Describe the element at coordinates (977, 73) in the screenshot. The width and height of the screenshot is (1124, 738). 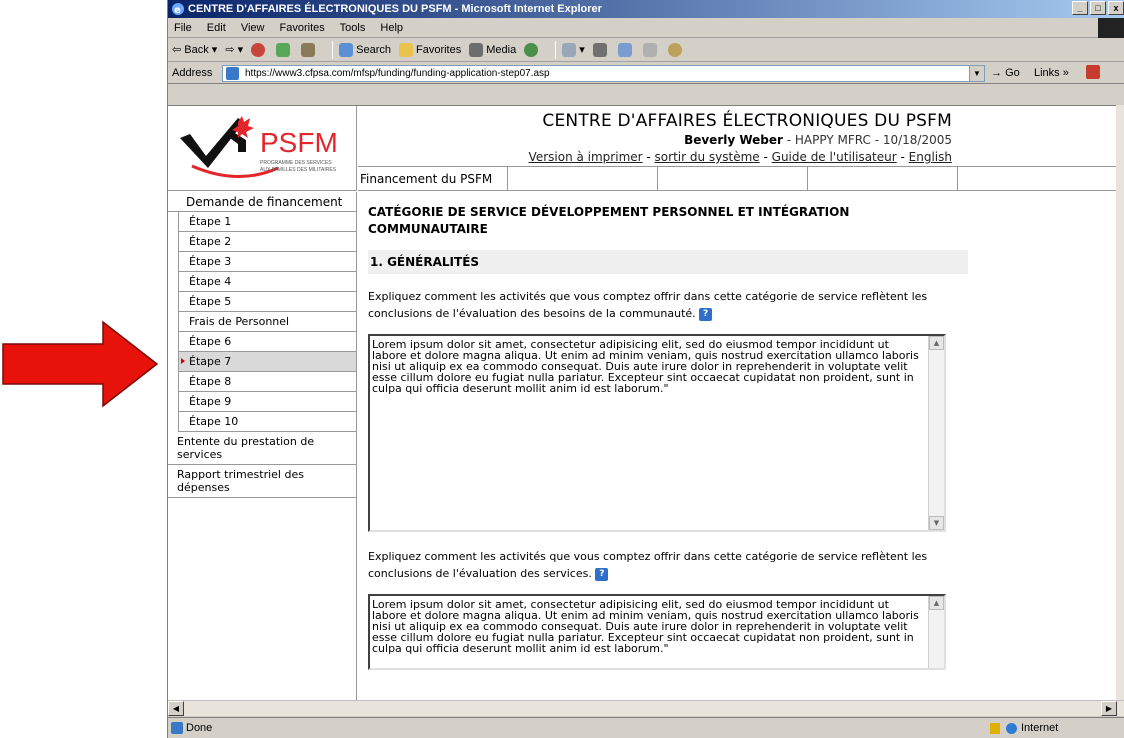
I see `address-dropdown-button: ▼` at that location.